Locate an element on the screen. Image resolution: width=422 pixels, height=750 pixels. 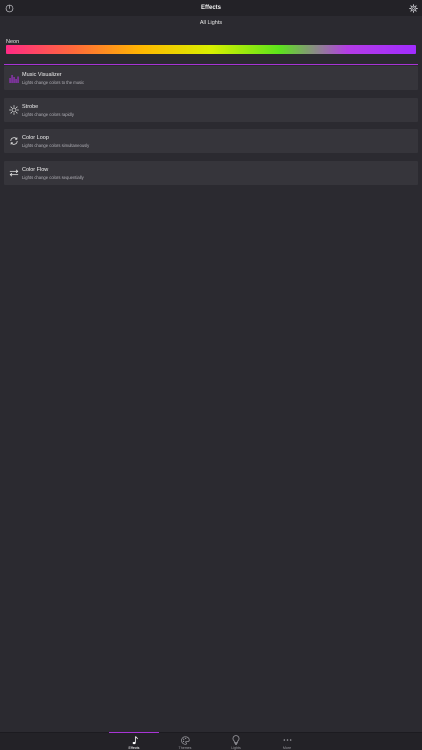
gear-icon is located at coordinates (413, 8).